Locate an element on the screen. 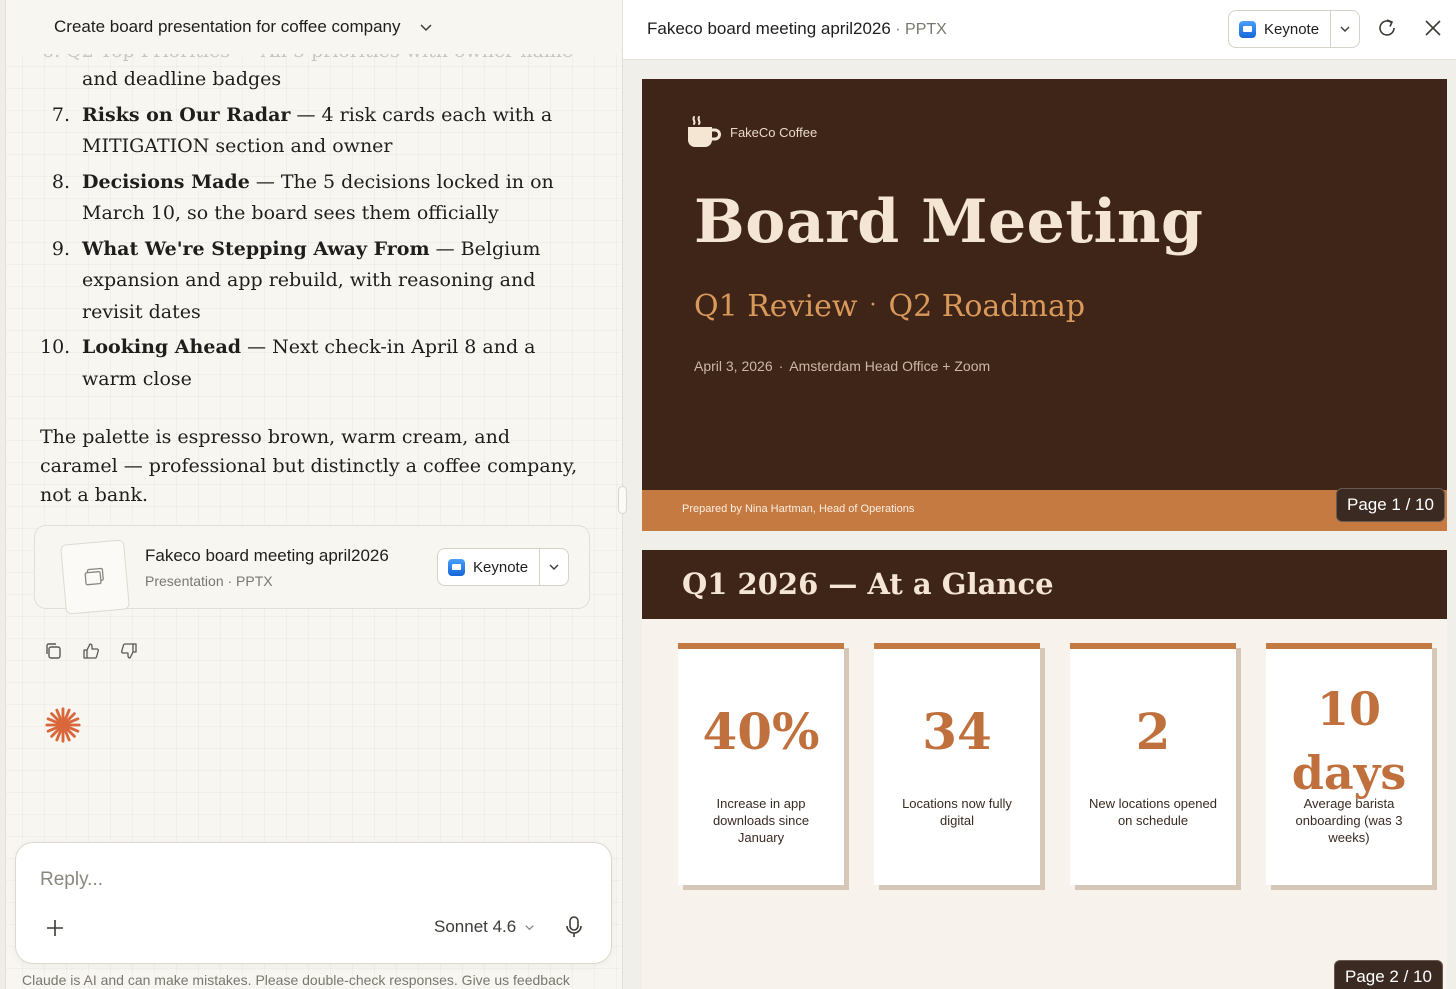 This screenshot has height=989, width=1456. presentation-icon is located at coordinates (94, 576).